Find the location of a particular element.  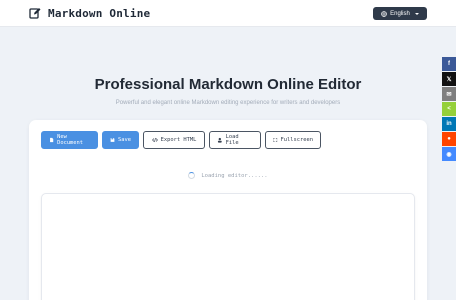

language-label: English is located at coordinates (400, 13).